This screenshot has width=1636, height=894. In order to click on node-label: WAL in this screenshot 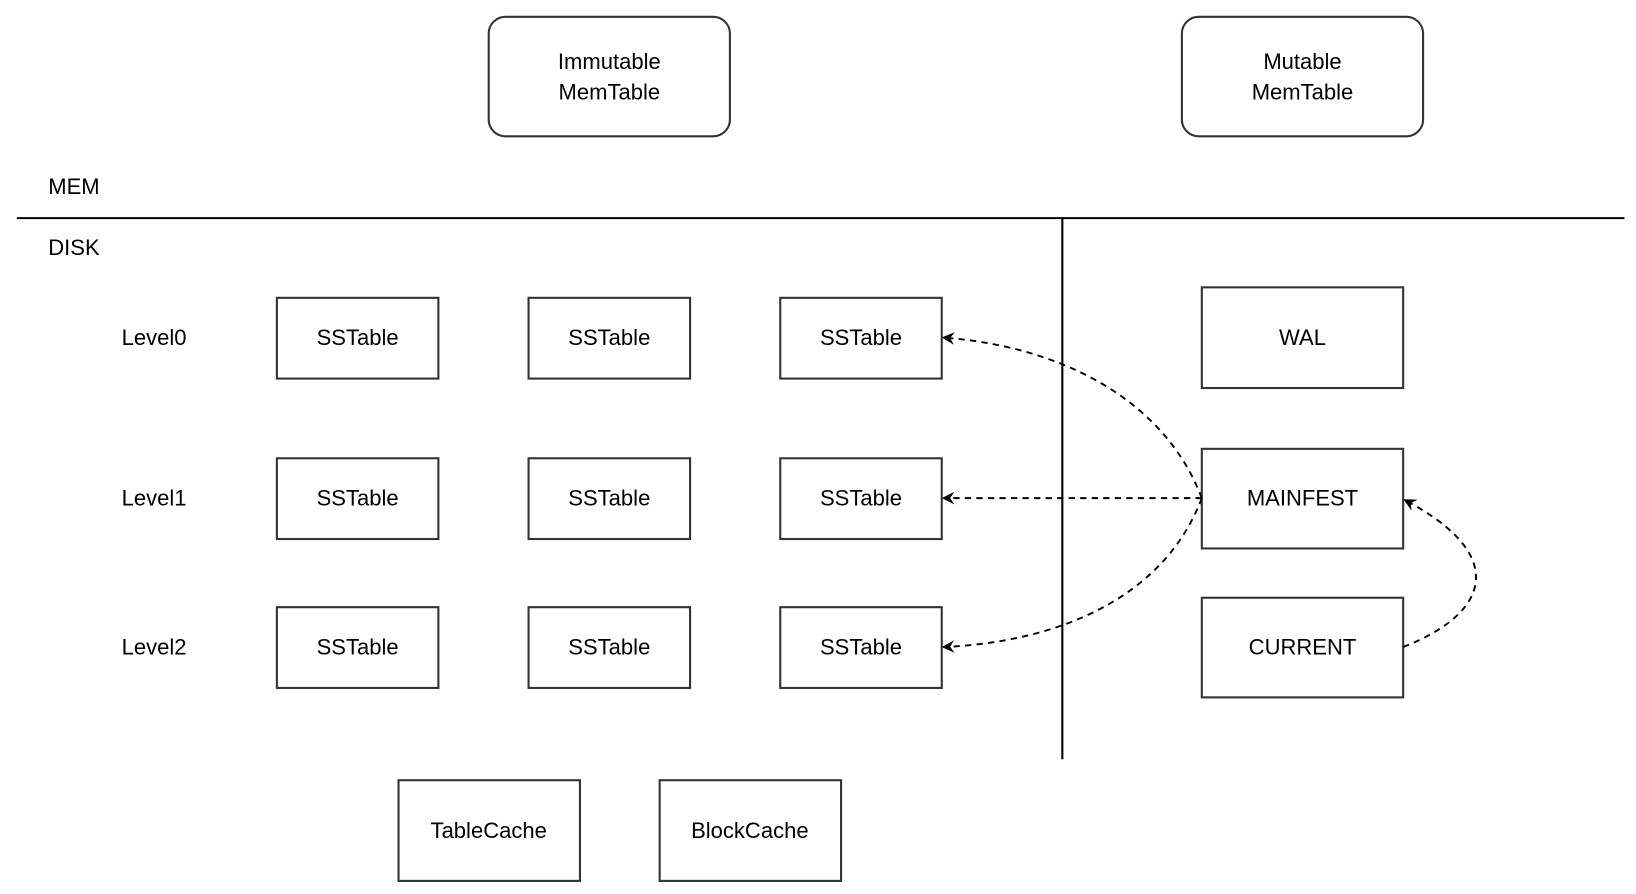, I will do `click(1302, 337)`.